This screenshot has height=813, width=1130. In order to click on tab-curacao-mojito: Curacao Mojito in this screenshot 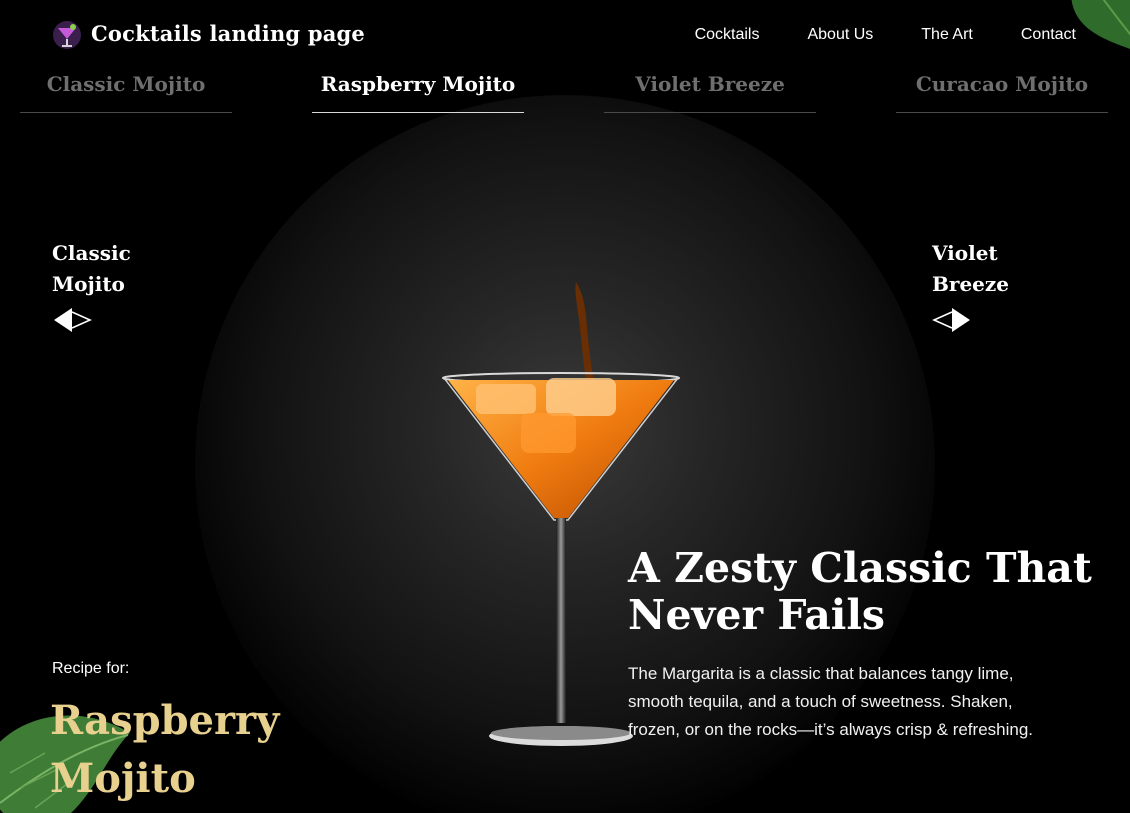, I will do `click(1002, 90)`.